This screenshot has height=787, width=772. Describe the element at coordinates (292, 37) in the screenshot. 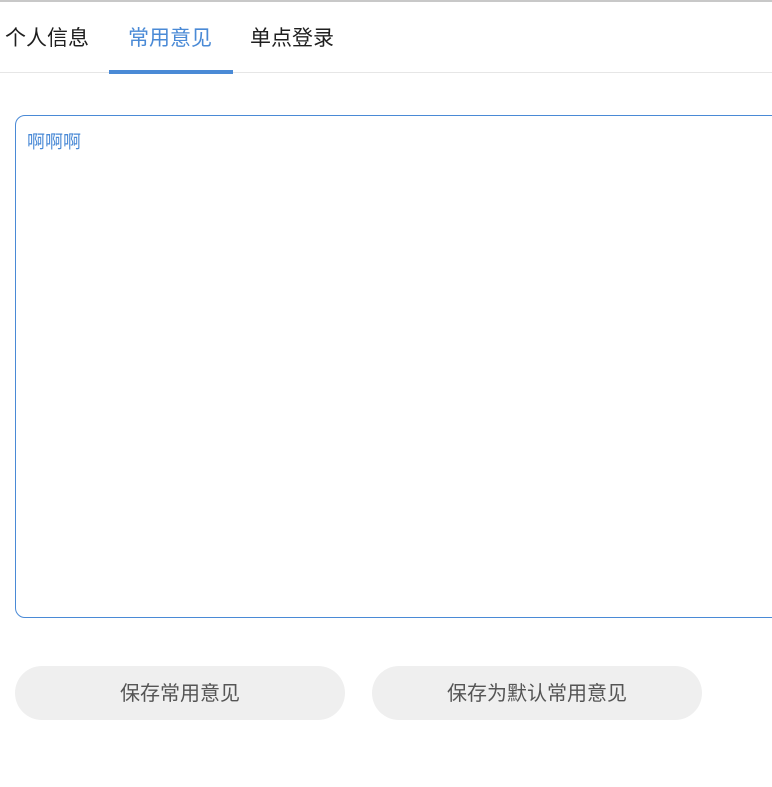

I see `tab-single-sign-on: 单点登录` at that location.